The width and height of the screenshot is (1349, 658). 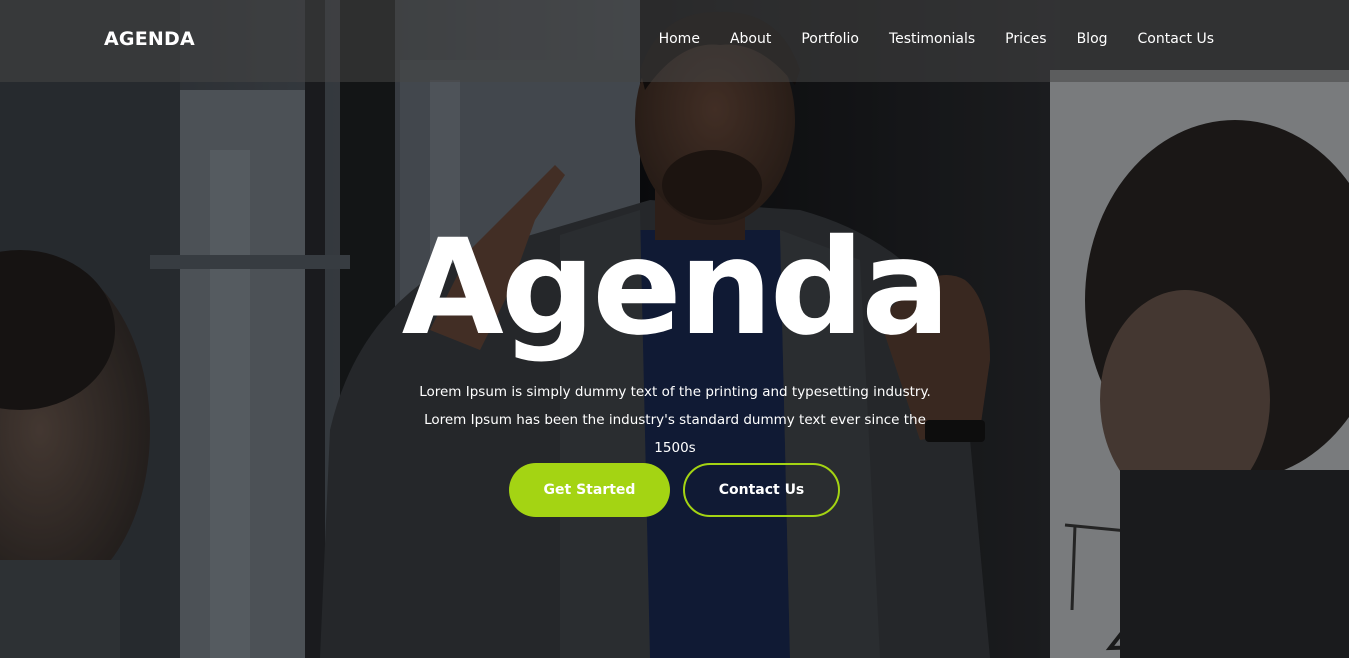 I want to click on hero-title: Agenda, so click(x=676, y=288).